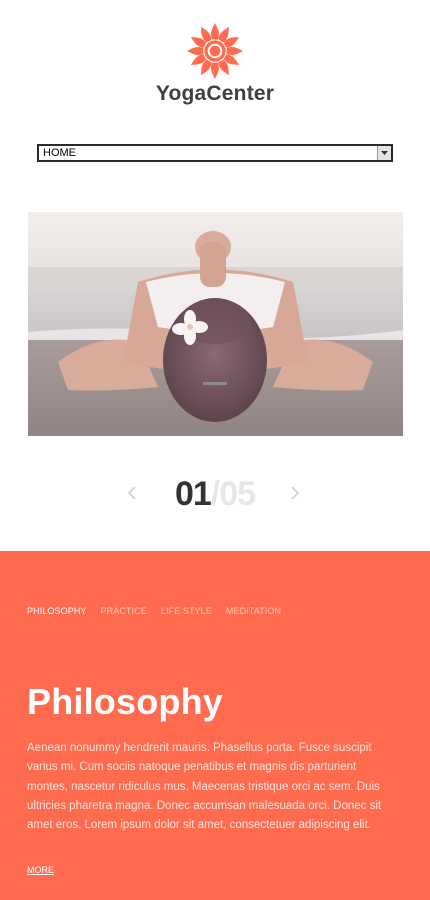 This screenshot has height=900, width=430. I want to click on nav-select-value: HOME, so click(59, 153).